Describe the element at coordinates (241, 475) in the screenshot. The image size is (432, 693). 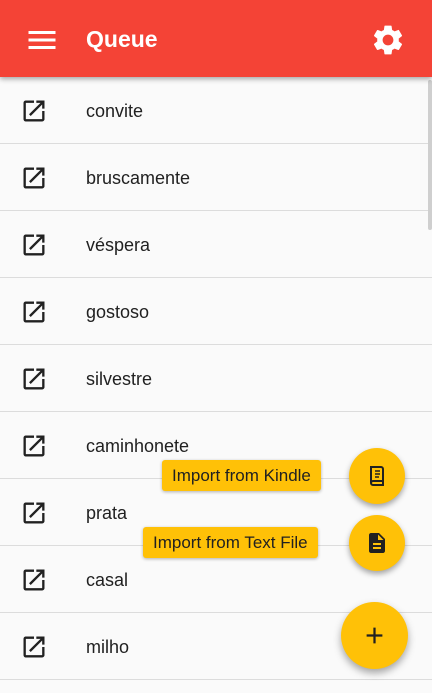
I see `import-kindle-label: Import from Kindle` at that location.